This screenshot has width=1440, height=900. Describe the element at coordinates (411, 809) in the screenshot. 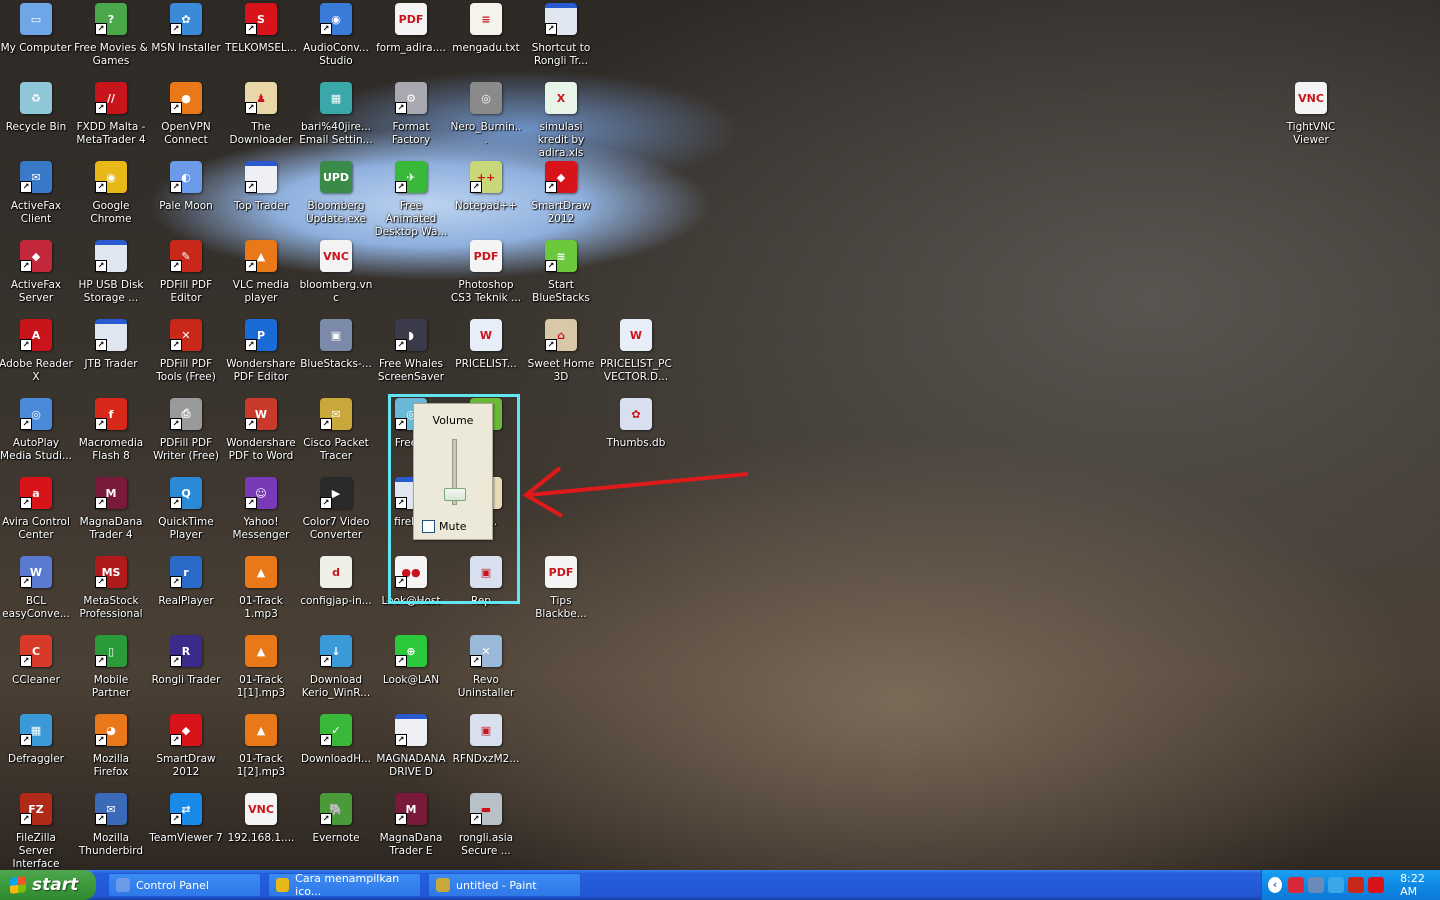

I see `magnadana-icon: M ↗` at that location.